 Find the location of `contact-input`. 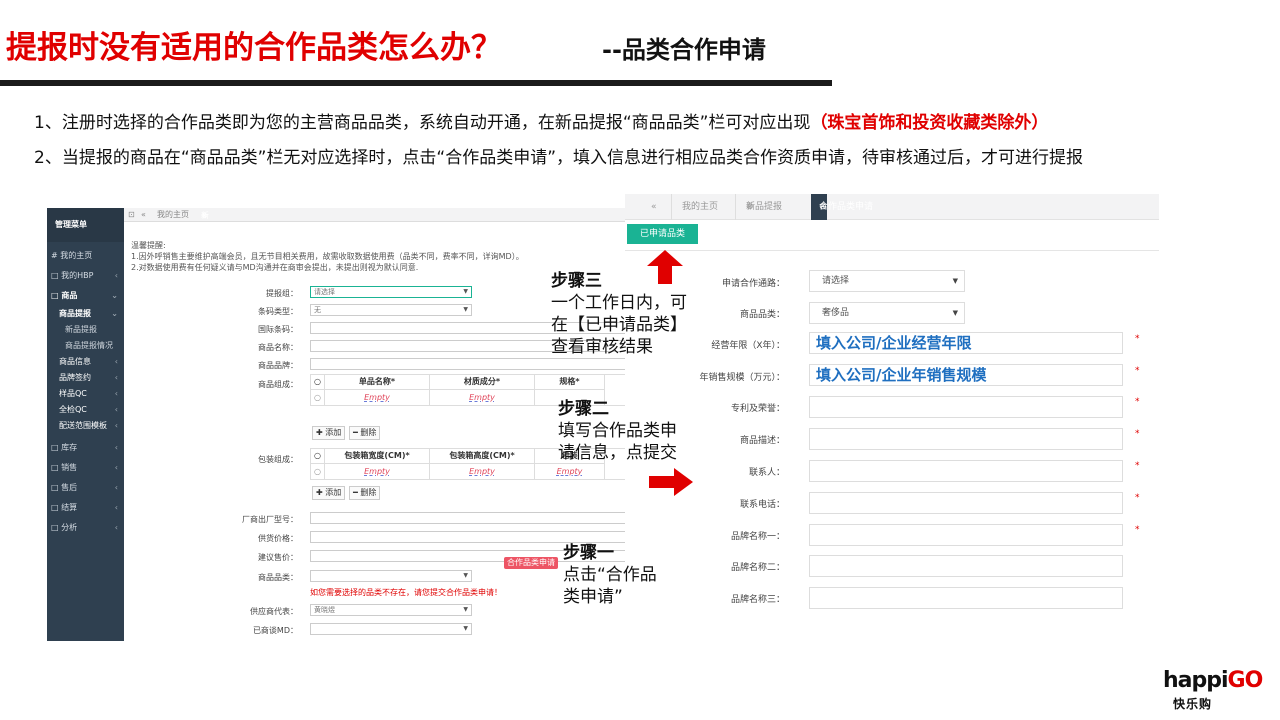

contact-input is located at coordinates (966, 471).